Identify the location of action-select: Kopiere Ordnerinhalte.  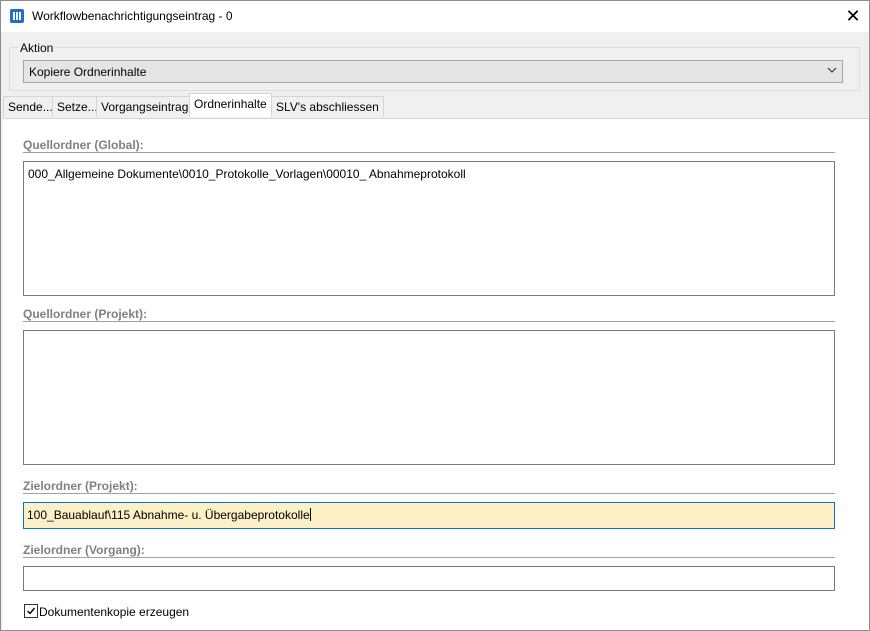
(433, 71).